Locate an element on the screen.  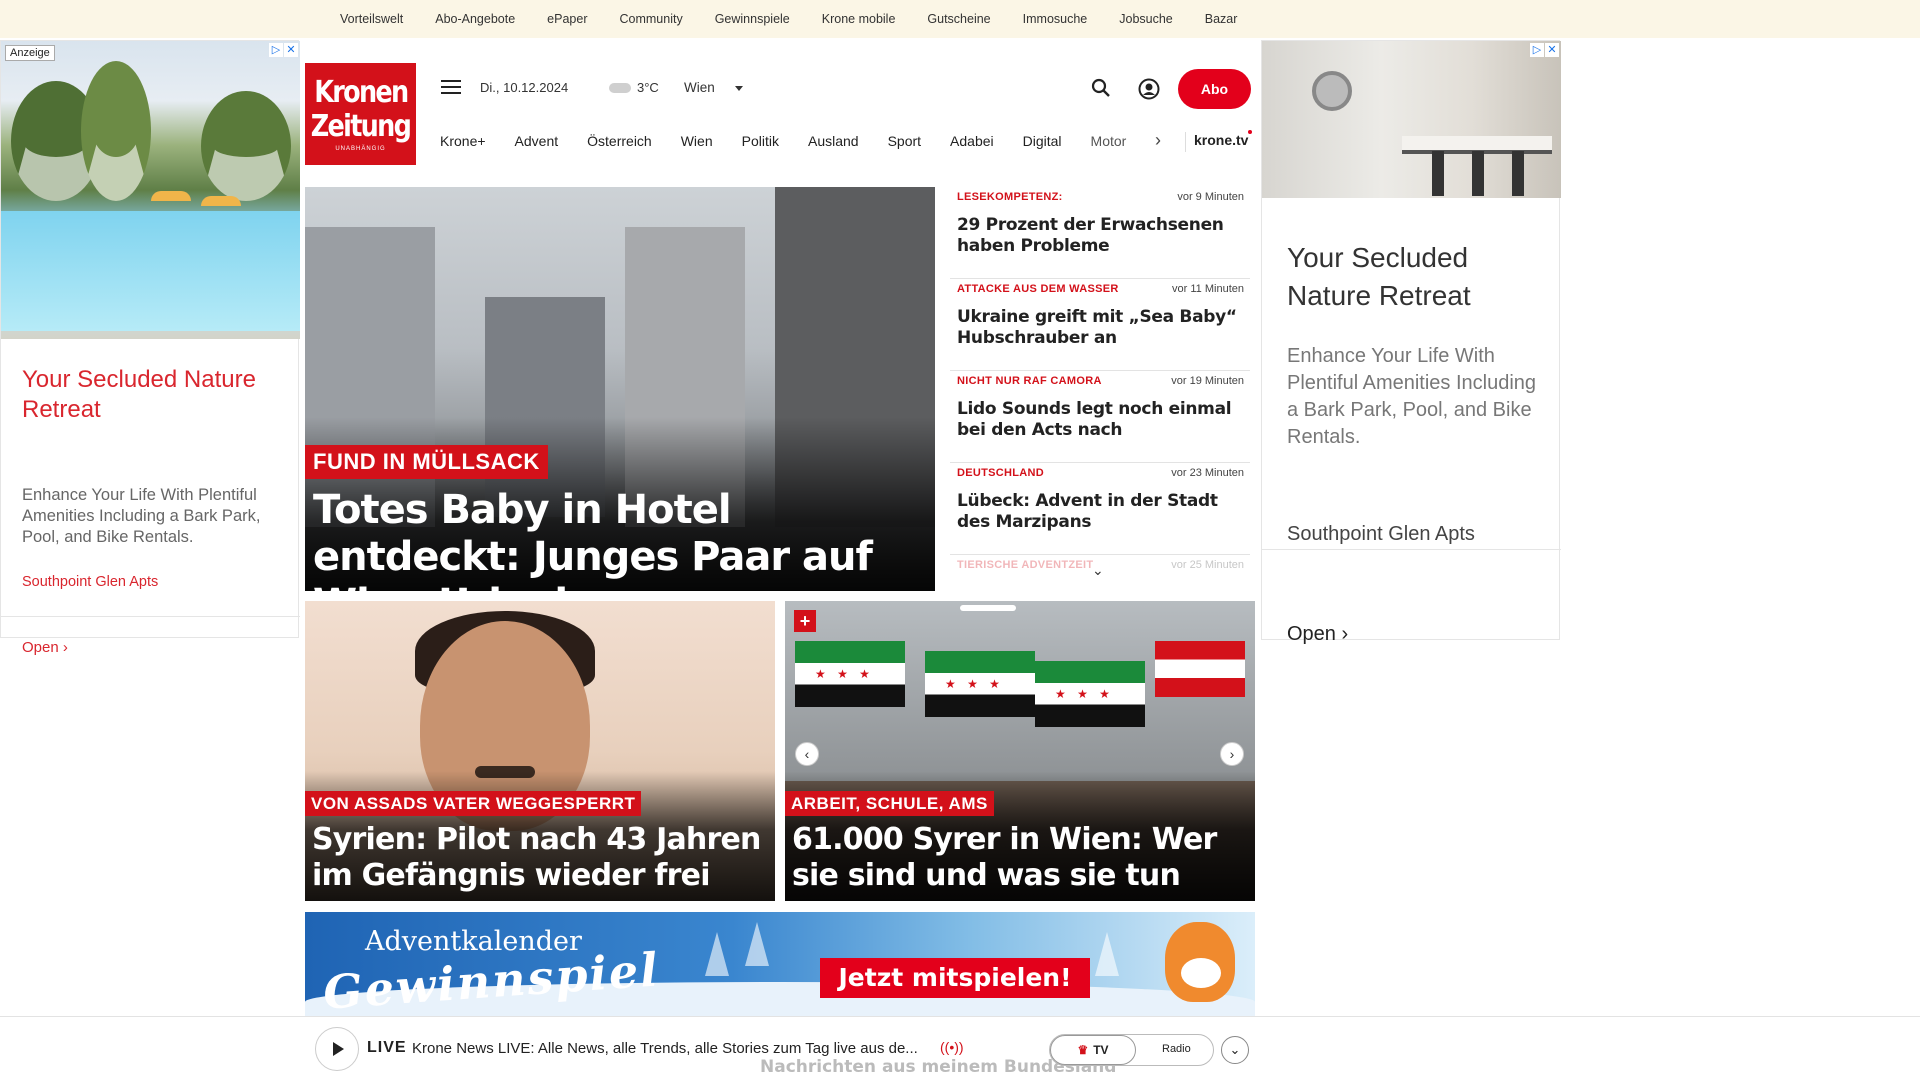
nav-scroll-right-icon: › is located at coordinates (1158, 140).